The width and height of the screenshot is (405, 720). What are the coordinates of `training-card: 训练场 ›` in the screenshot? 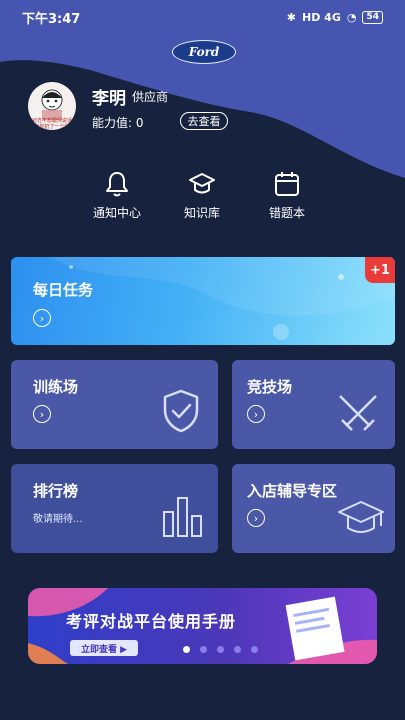 It's located at (114, 404).